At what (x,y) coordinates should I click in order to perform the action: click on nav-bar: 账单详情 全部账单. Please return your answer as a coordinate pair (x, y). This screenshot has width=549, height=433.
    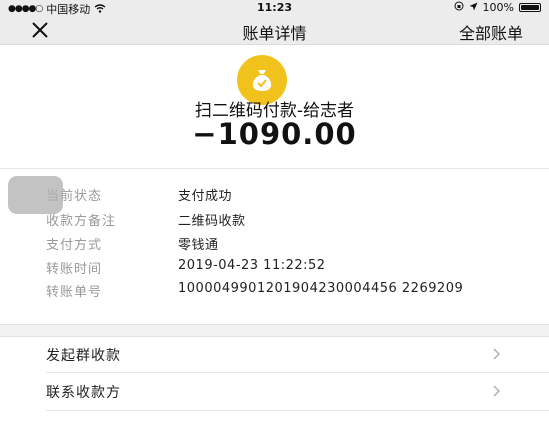
    Looking at the image, I should click on (274, 30).